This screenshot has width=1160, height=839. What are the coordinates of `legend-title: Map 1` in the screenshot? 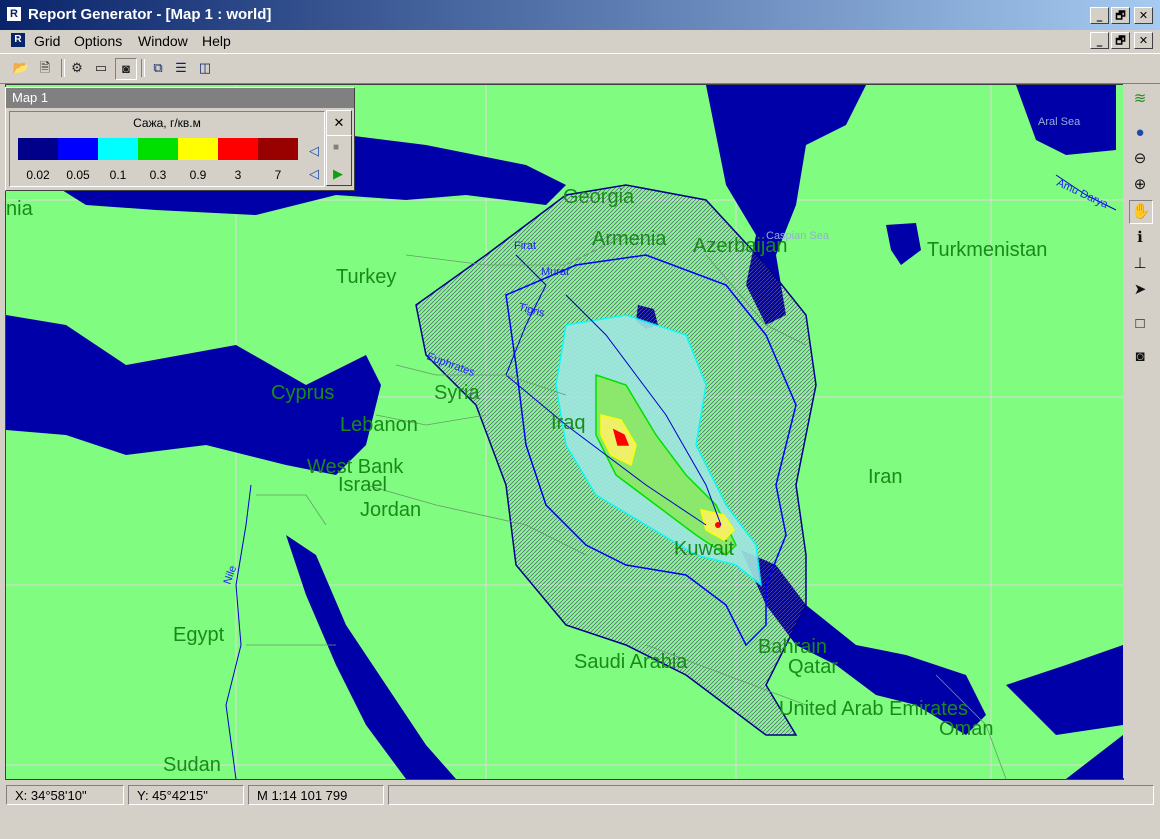 It's located at (180, 98).